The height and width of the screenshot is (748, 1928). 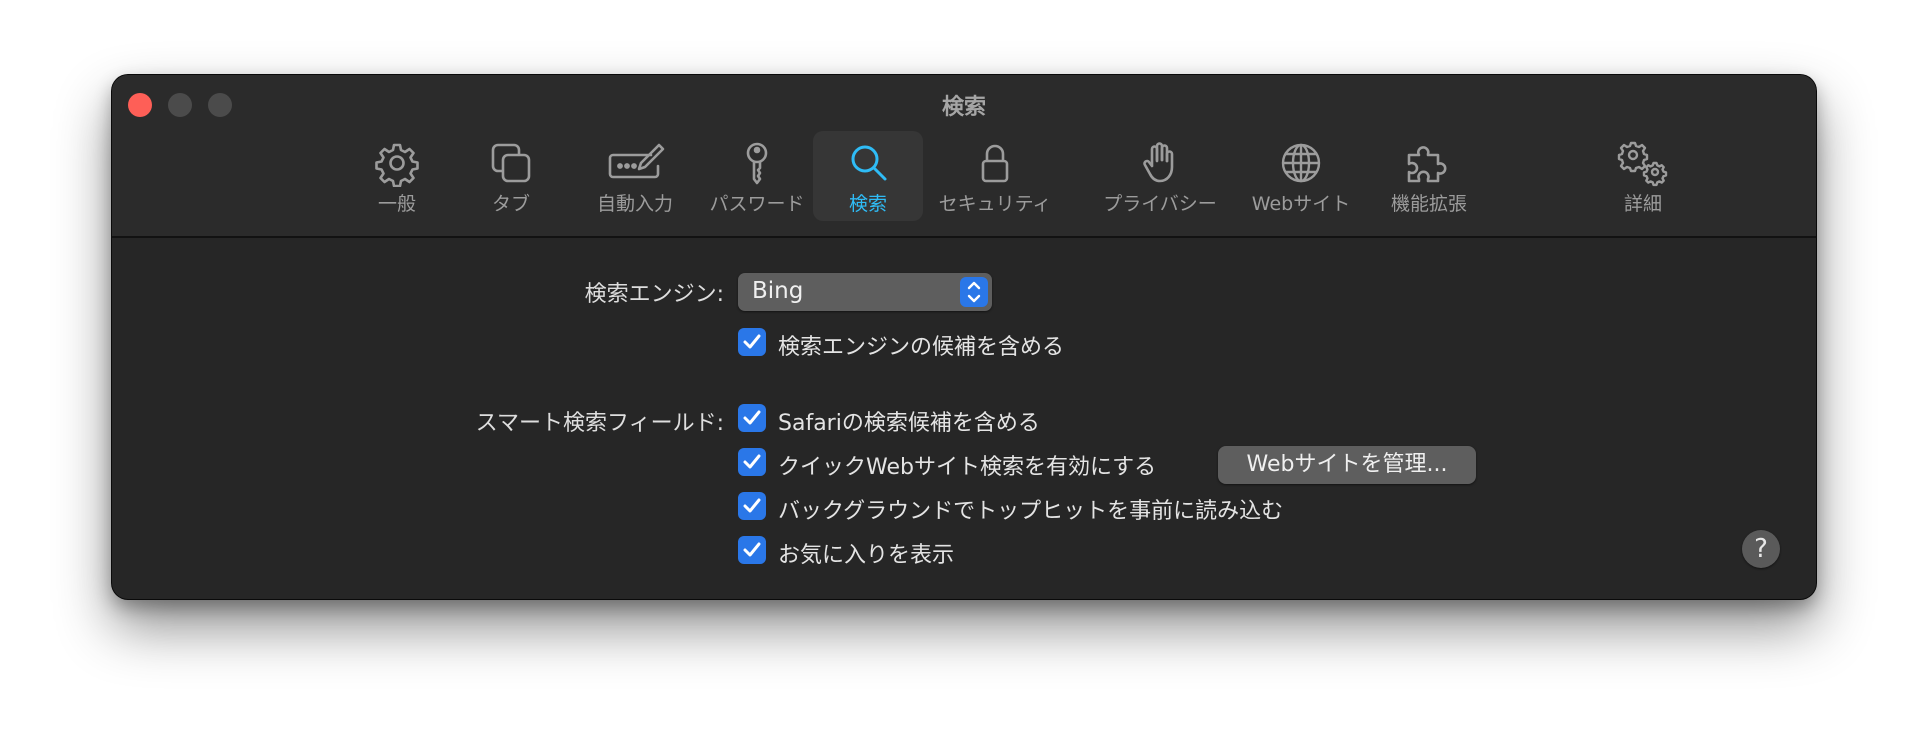 What do you see at coordinates (974, 292) in the screenshot?
I see `chevron-updown-icon` at bounding box center [974, 292].